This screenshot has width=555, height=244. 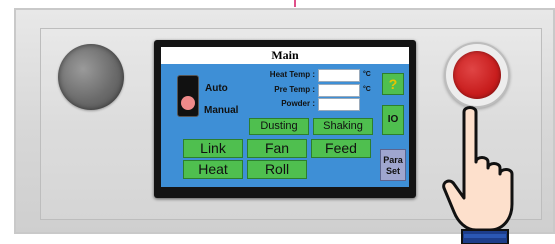 What do you see at coordinates (392, 171) in the screenshot?
I see `para-set-line2: Set` at bounding box center [392, 171].